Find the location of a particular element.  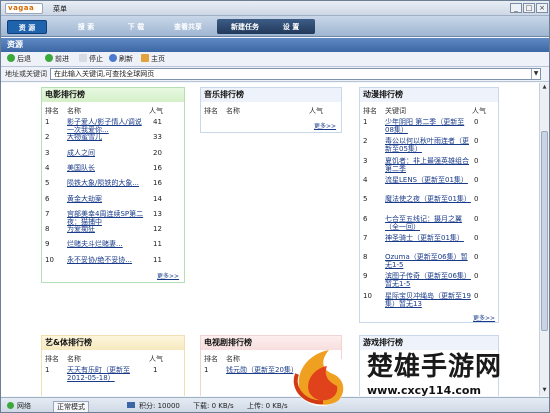

title-link: 毒公以何以秋叶雨连者（更新至05集） is located at coordinates (428, 145).